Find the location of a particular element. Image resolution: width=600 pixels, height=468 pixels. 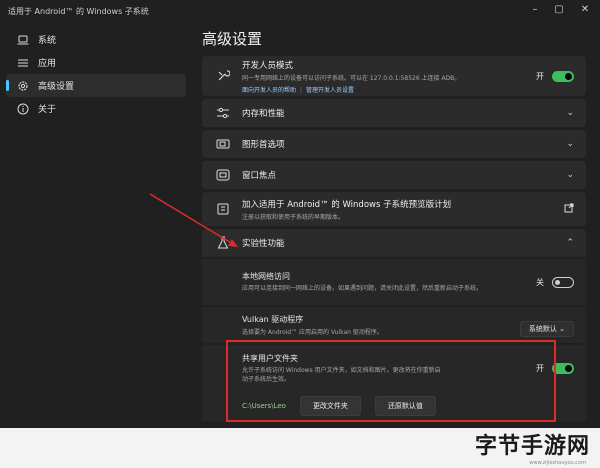

vulkan-driver-desc: 选择要为 Android™ 应用启用的 Vulkan 驱动程序。 is located at coordinates (312, 332).